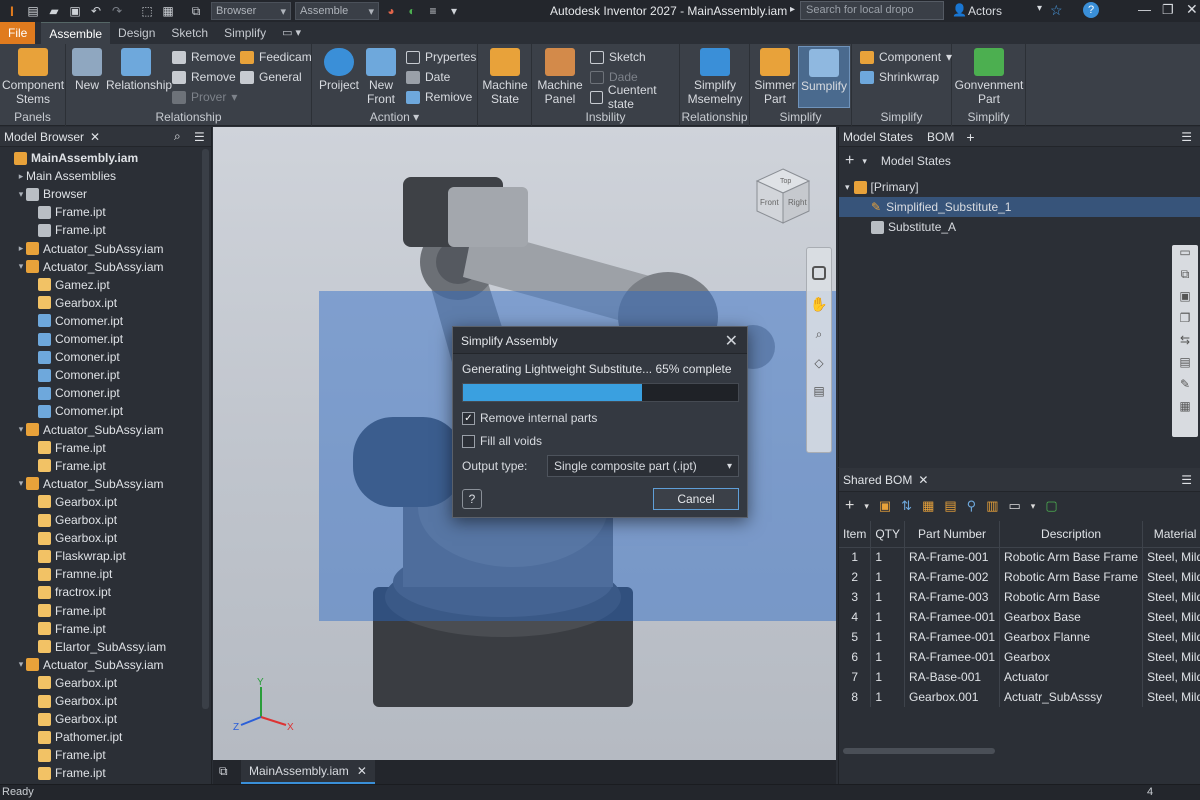  Describe the element at coordinates (381, 77) in the screenshot. I see `new-front-button: New Front` at that location.